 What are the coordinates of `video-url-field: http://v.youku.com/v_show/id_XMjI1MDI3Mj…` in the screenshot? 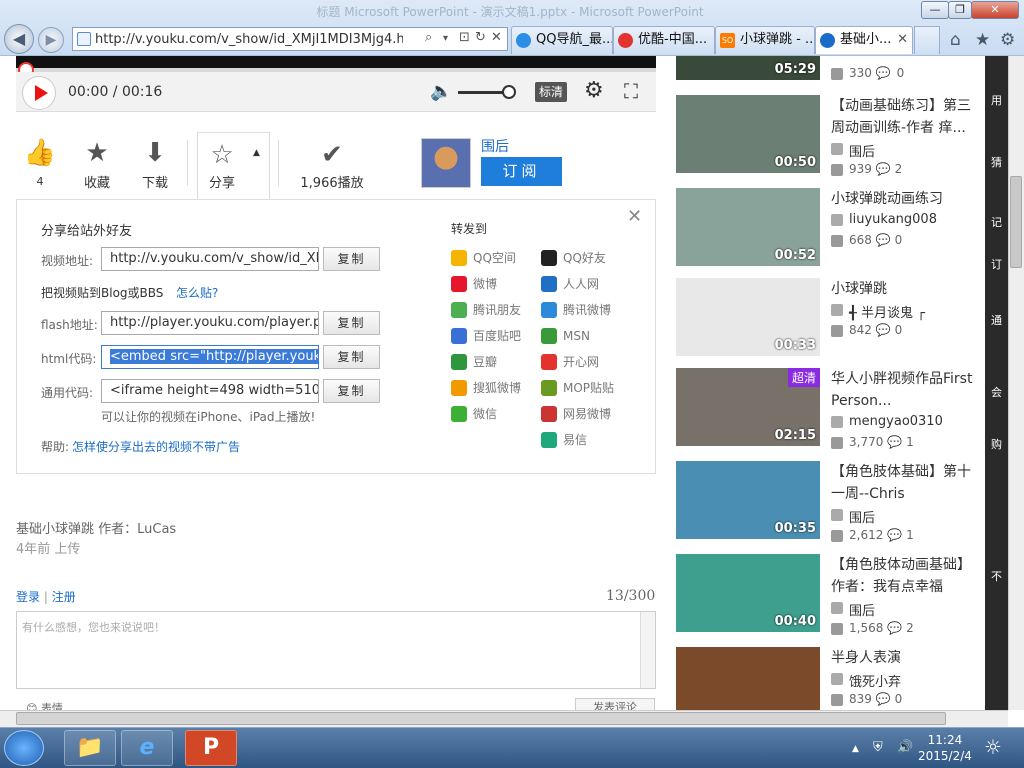 It's located at (210, 259).